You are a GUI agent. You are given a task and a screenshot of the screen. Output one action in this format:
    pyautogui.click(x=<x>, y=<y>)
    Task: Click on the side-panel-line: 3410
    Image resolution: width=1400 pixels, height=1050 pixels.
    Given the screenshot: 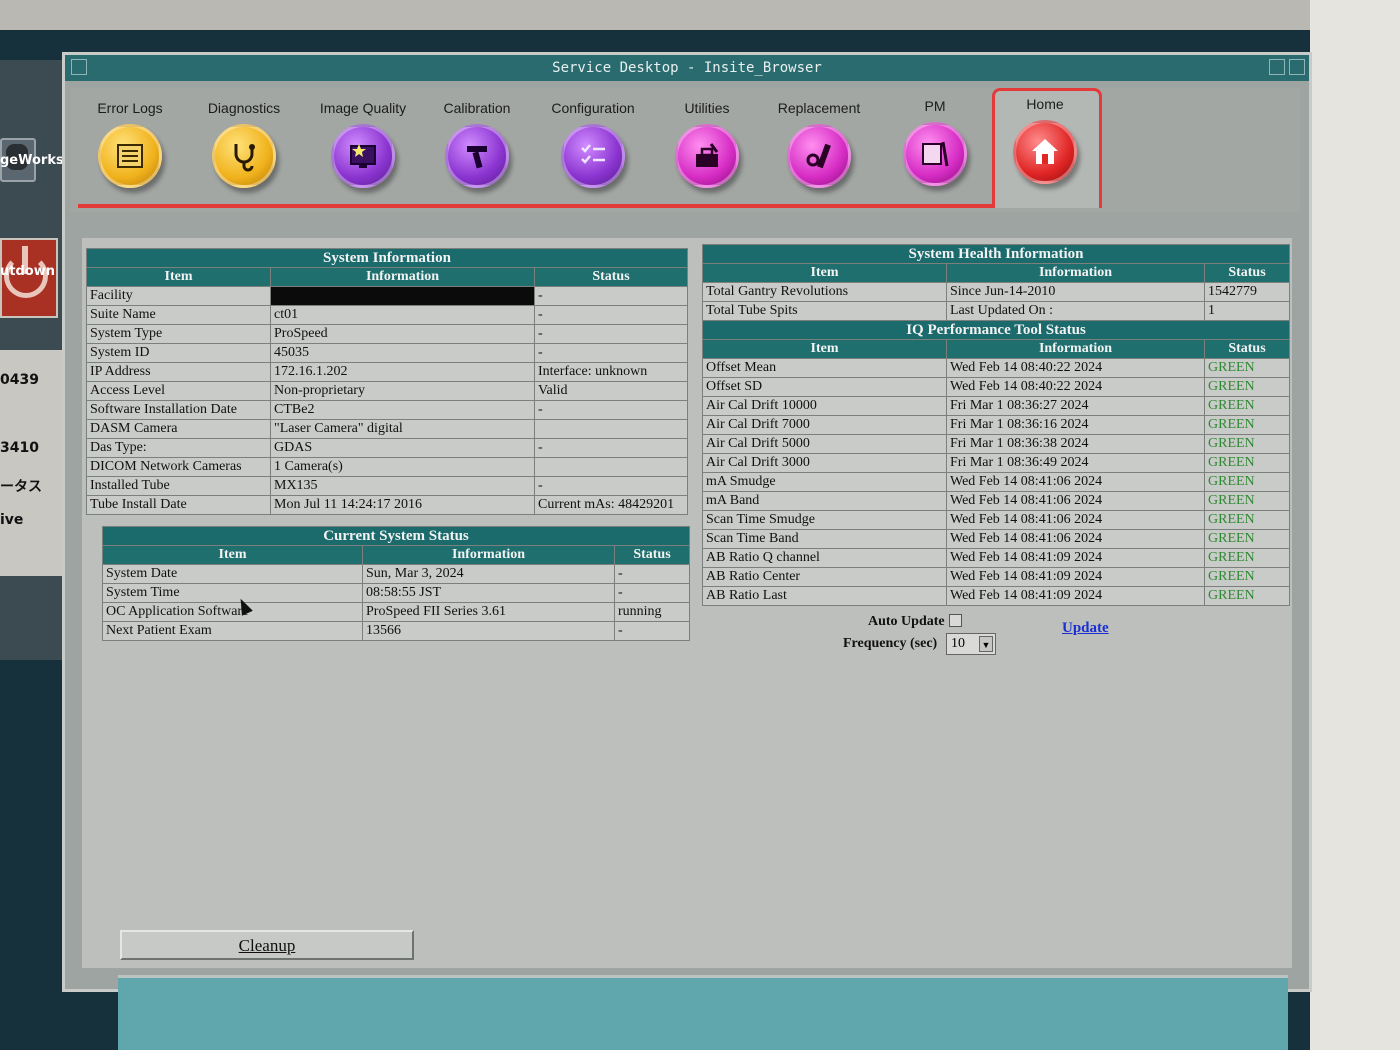 What is the action you would take?
    pyautogui.click(x=19, y=448)
    